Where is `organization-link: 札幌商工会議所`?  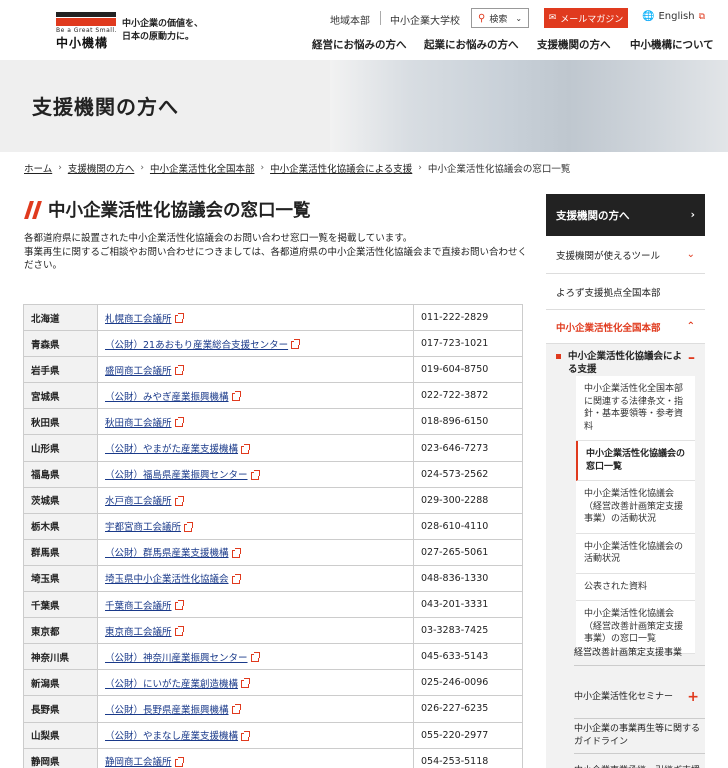 organization-link: 札幌商工会議所 is located at coordinates (138, 319).